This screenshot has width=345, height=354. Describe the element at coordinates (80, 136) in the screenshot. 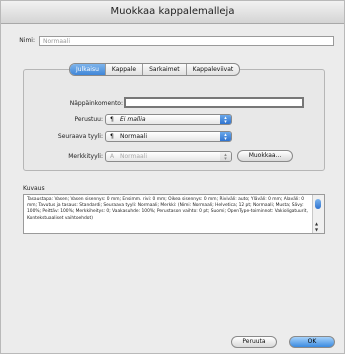

I see `next-style-label: Seuraava tyyli:` at that location.